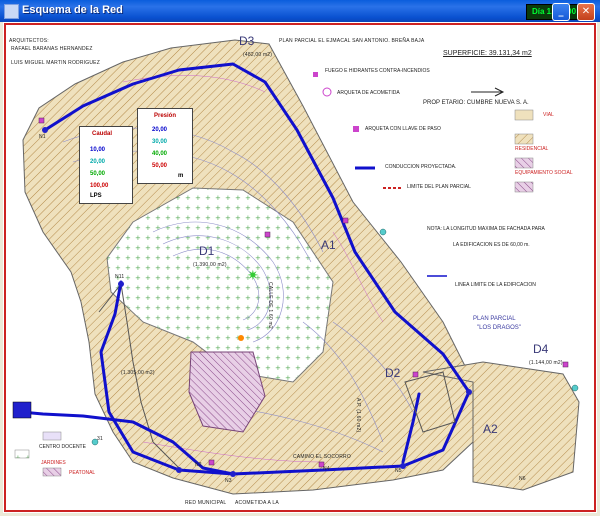 The image size is (600, 516). Describe the element at coordinates (368, 93) in the screenshot. I see `legend-manhole: ARQUETA DE ACOMETIDA` at that location.